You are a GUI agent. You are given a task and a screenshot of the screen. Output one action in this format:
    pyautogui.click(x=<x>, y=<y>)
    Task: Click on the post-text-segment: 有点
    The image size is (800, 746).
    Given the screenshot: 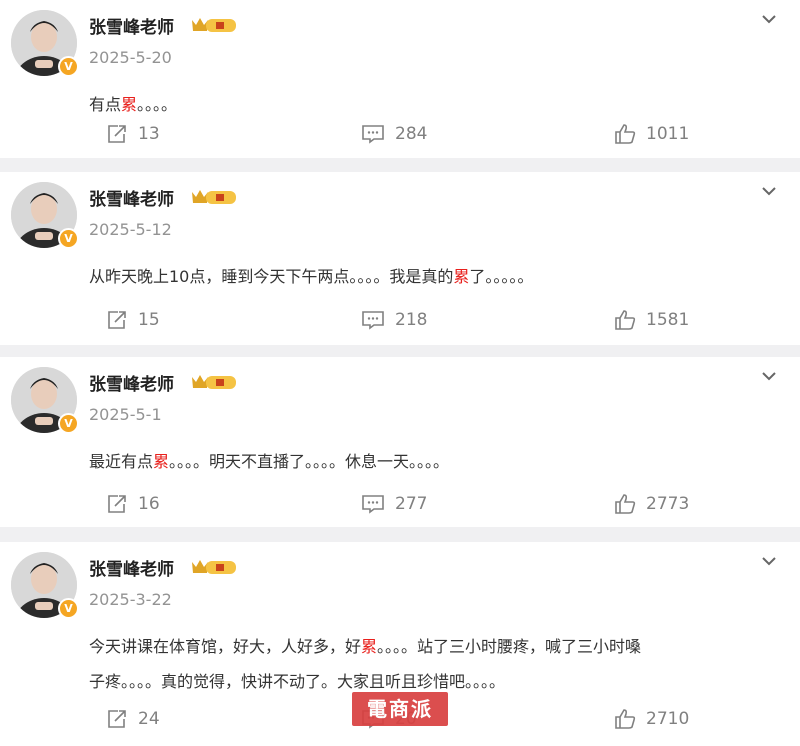 What is the action you would take?
    pyautogui.click(x=105, y=104)
    